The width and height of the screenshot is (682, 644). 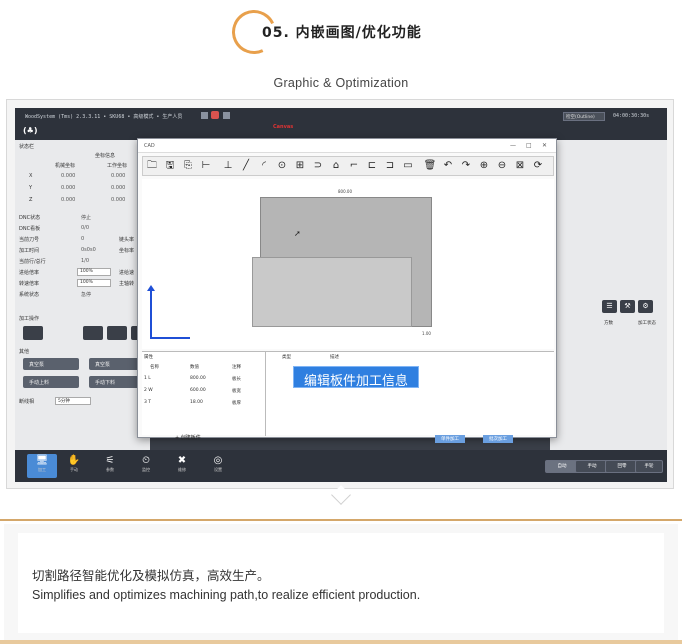 What do you see at coordinates (149, 146) in the screenshot?
I see `cad-title: CAD` at bounding box center [149, 146].